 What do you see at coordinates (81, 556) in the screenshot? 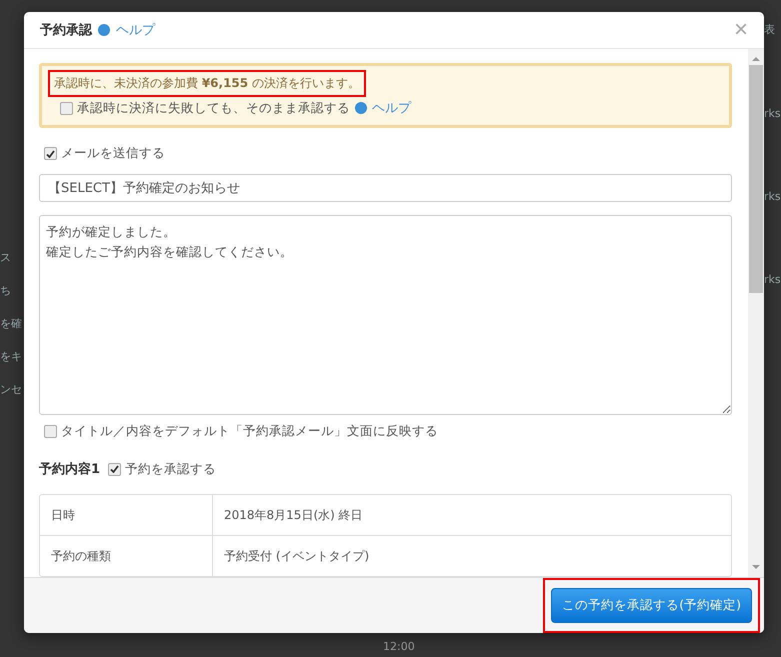
I see `table-cell-text: 予約の種類` at bounding box center [81, 556].